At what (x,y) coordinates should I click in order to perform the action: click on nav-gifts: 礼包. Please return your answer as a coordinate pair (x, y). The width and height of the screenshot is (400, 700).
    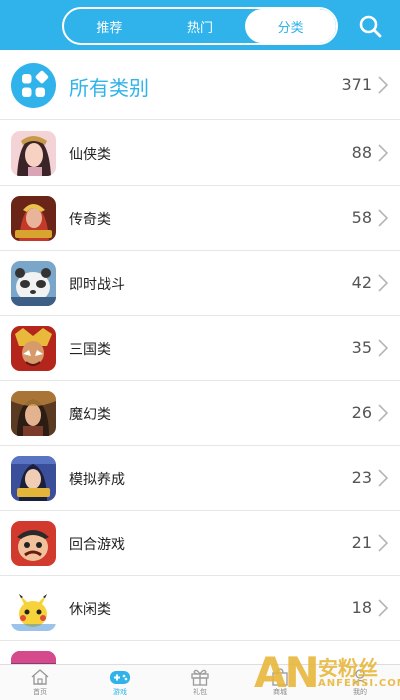
    Looking at the image, I should click on (200, 682).